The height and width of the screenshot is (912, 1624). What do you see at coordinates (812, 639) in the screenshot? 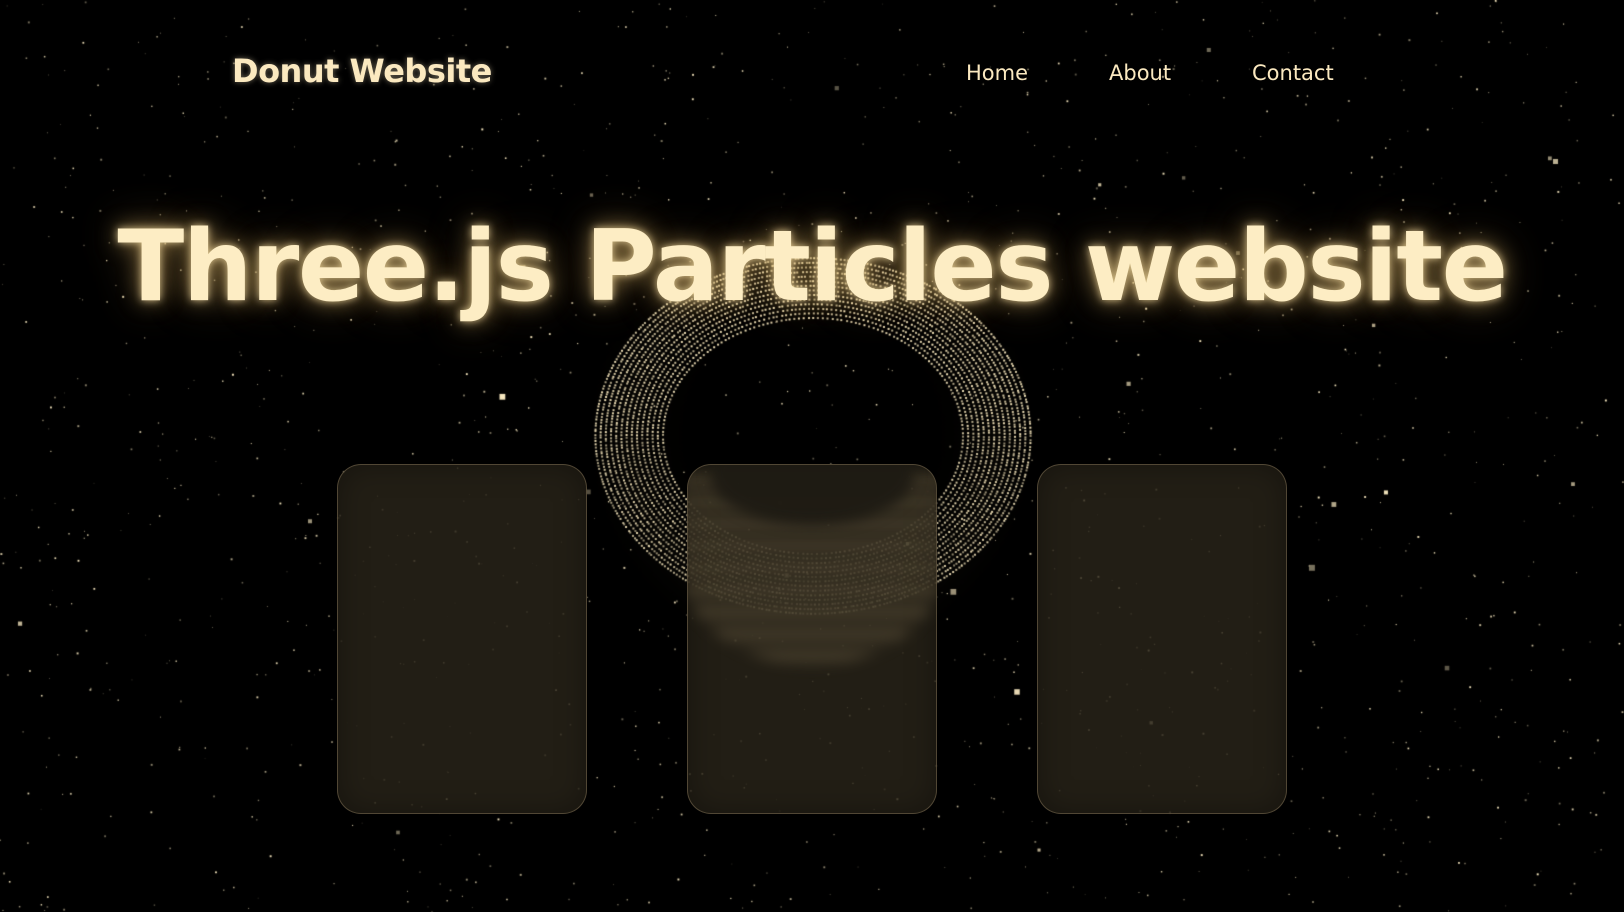
I see `glass-card-center` at bounding box center [812, 639].